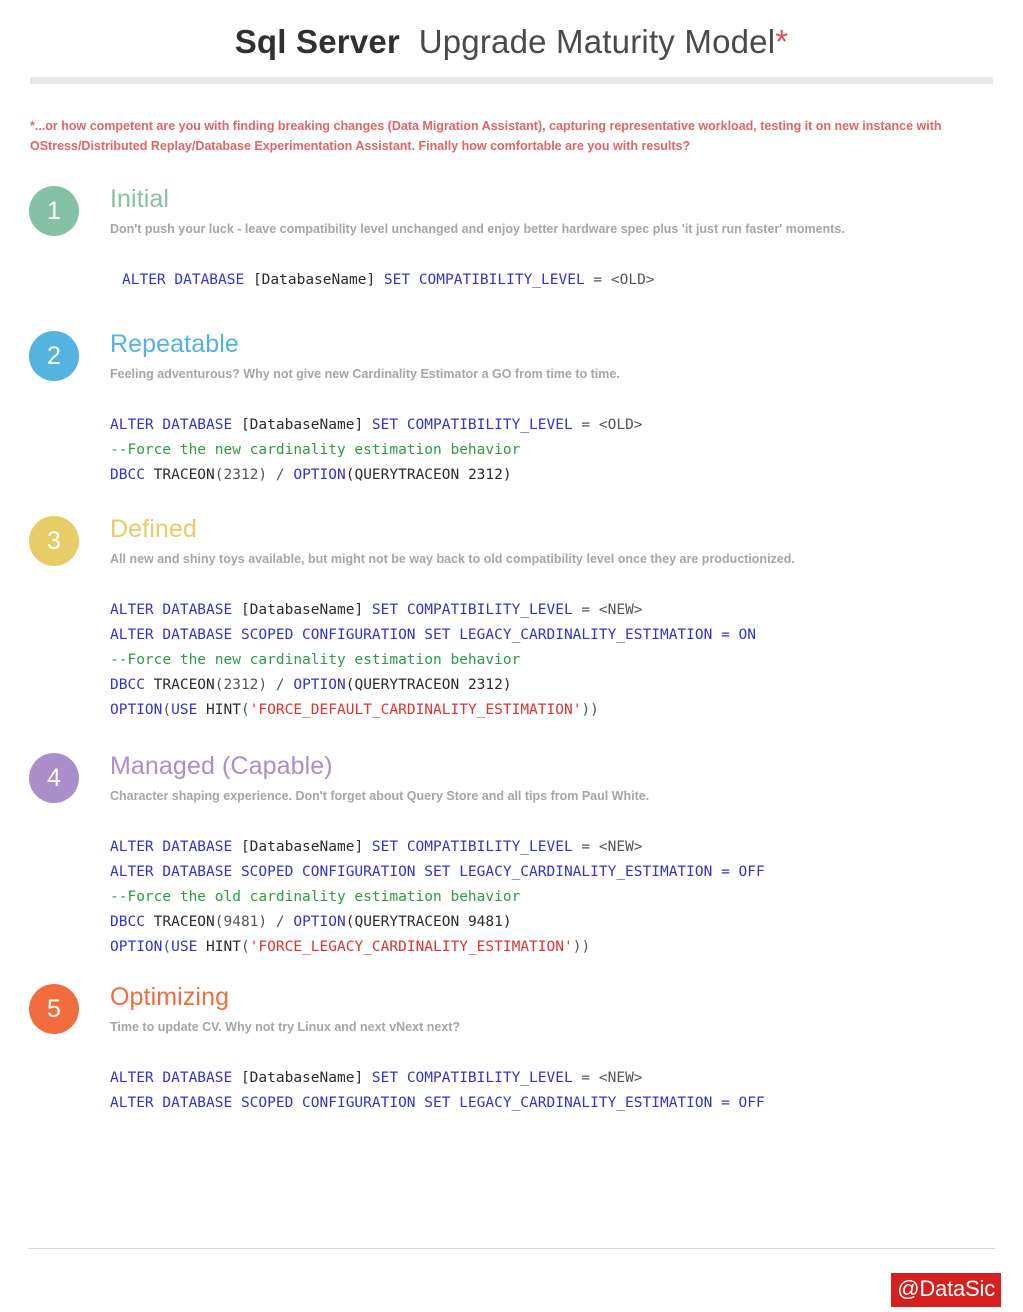 The image size is (1023, 1312). Describe the element at coordinates (254, 922) in the screenshot. I see `sql-token-op: (9481) /` at that location.